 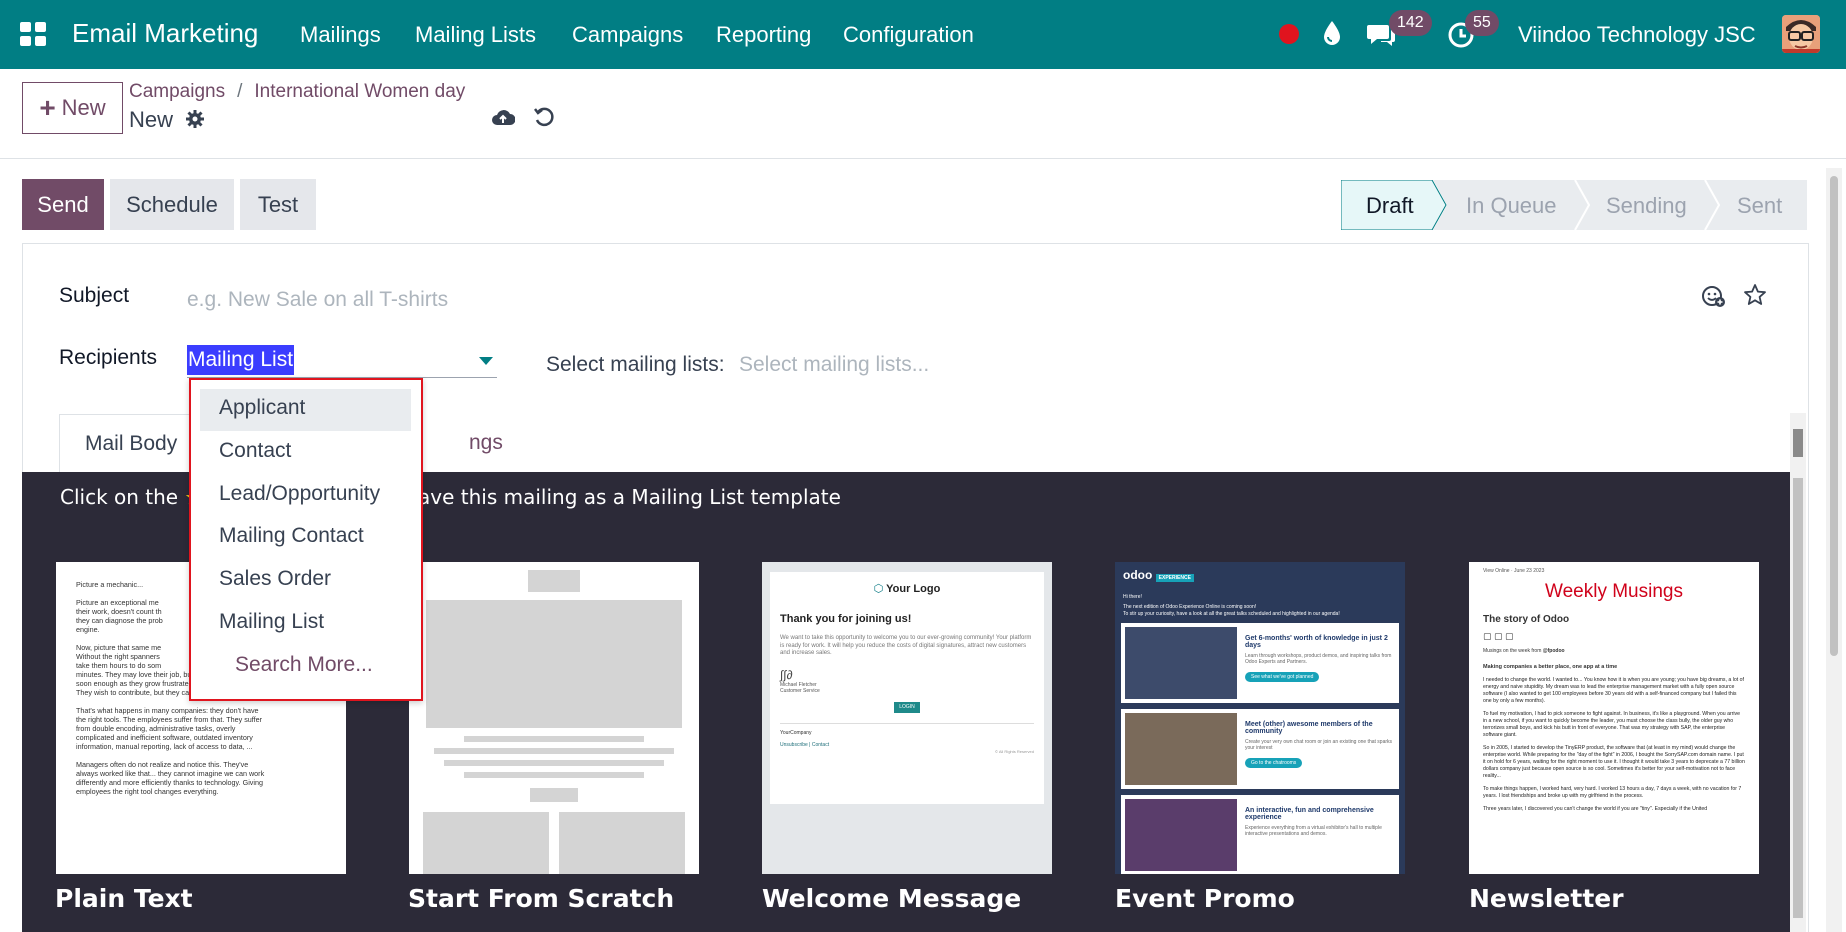 What do you see at coordinates (195, 119) in the screenshot?
I see `gear-icon` at bounding box center [195, 119].